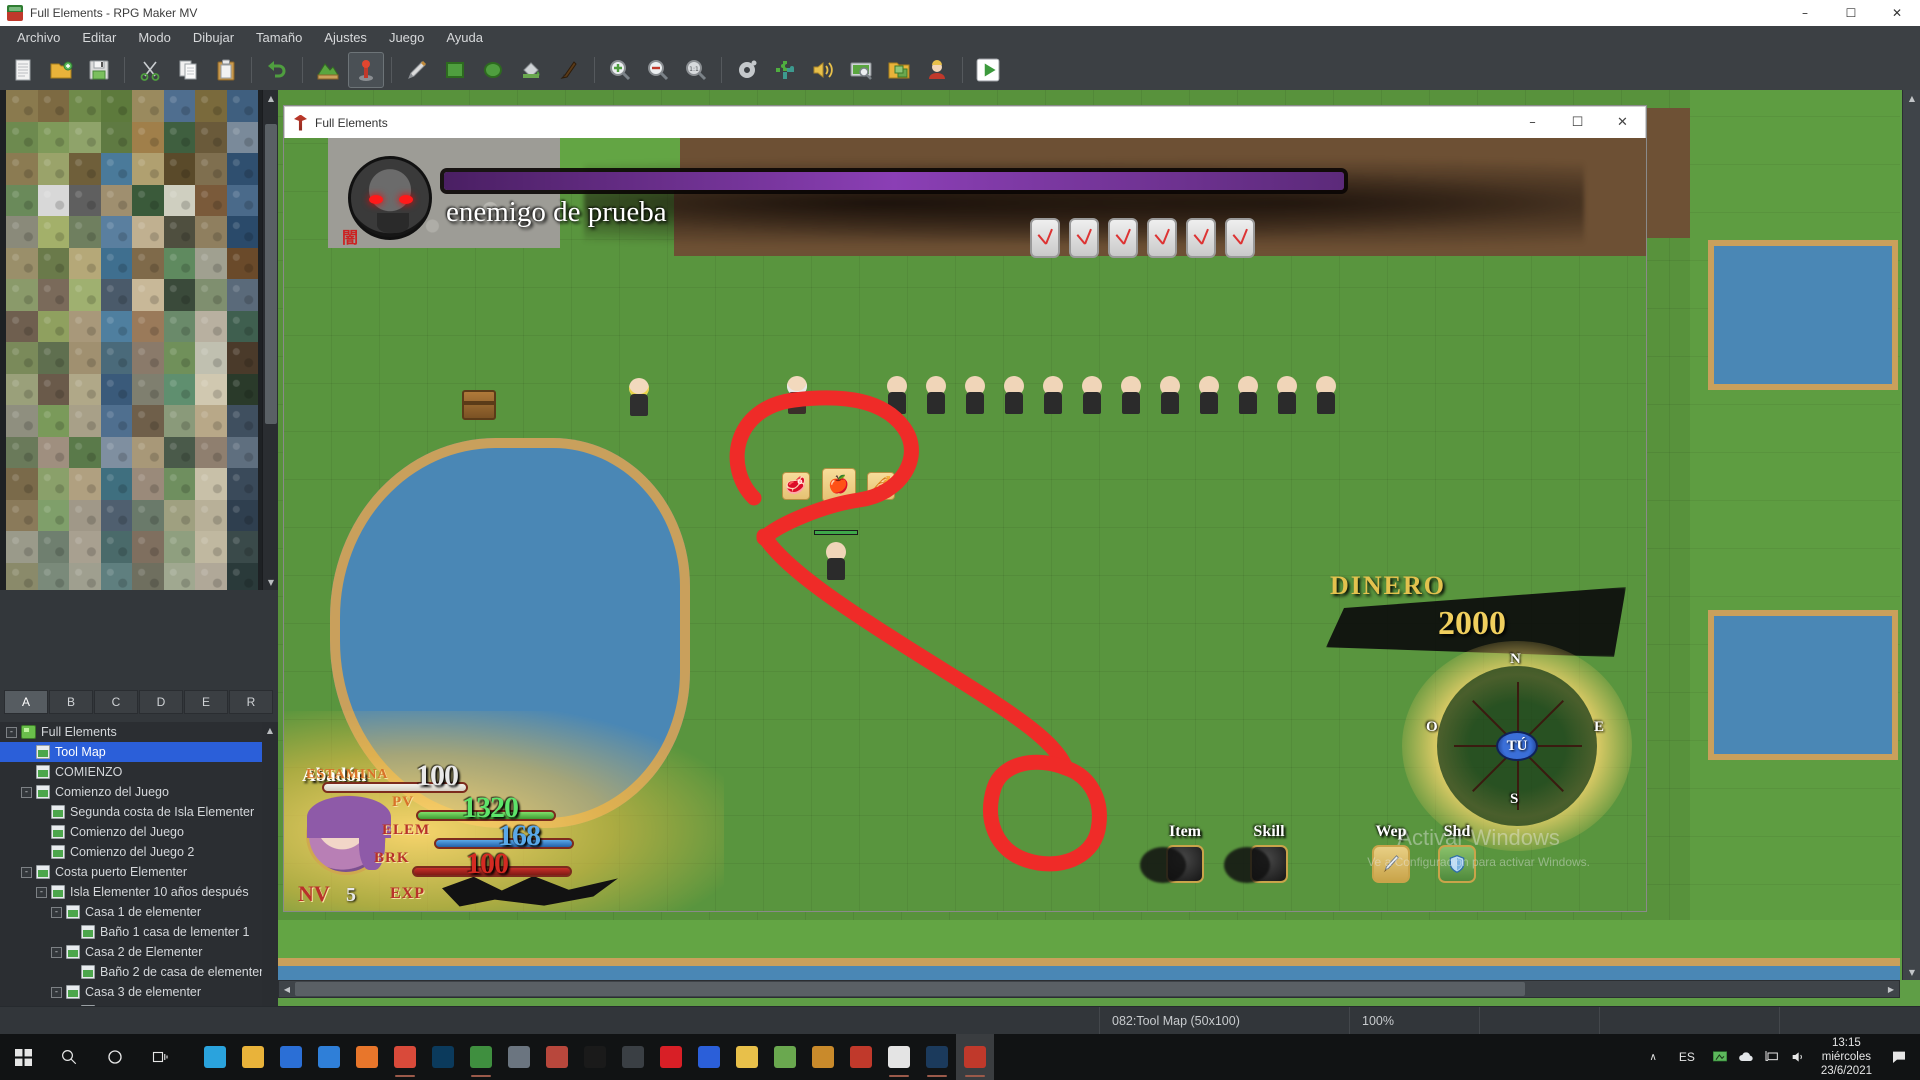 The width and height of the screenshot is (1920, 1080). Describe the element at coordinates (161, 702) in the screenshot. I see `tileset-tab-d: D` at that location.